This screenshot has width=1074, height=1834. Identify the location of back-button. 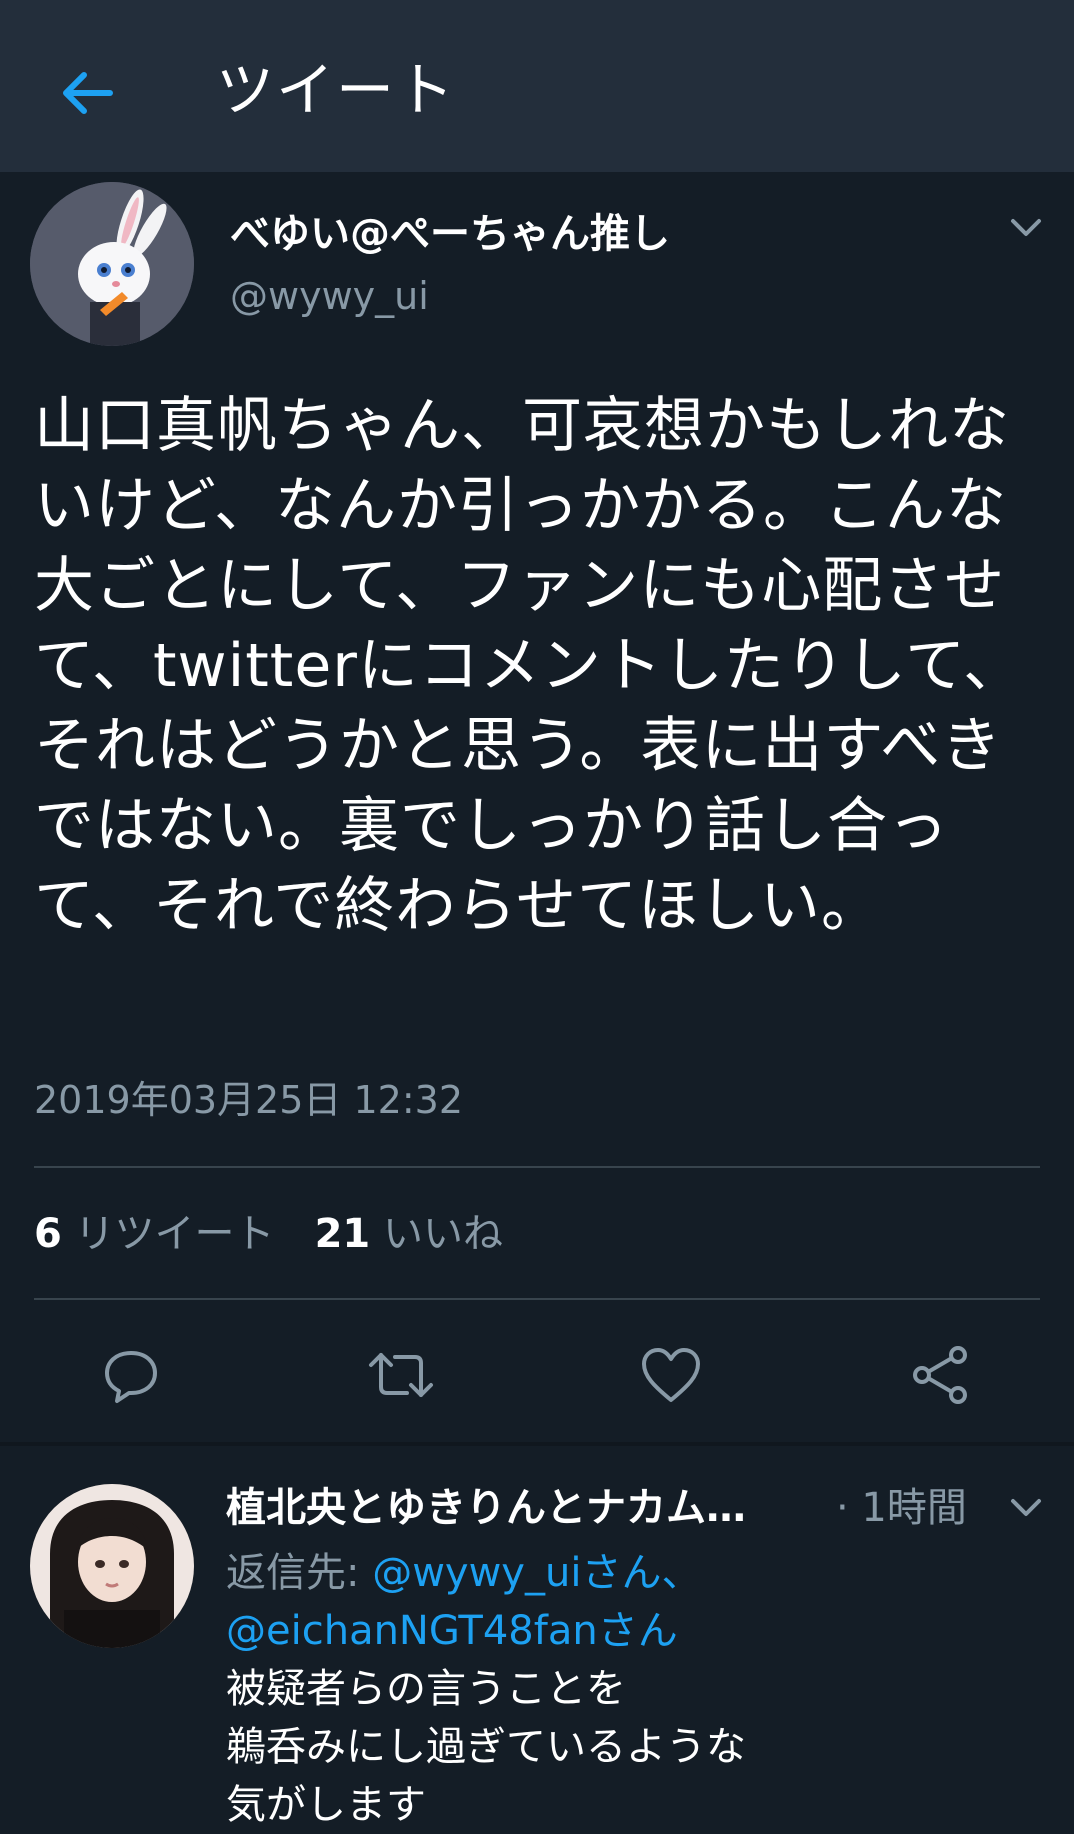
(87, 93).